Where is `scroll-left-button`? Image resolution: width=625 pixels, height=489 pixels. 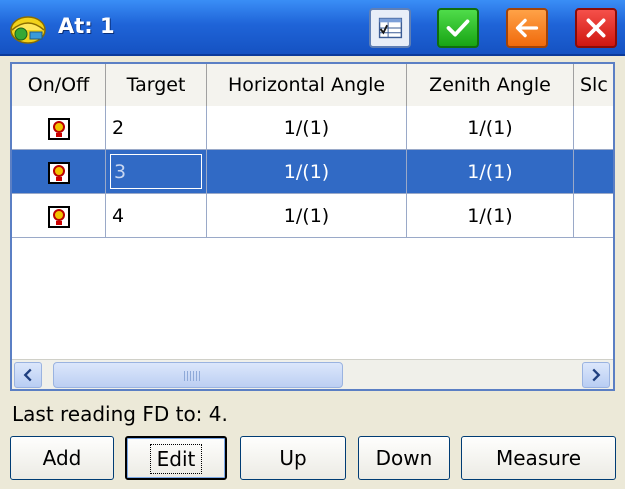 scroll-left-button is located at coordinates (28, 375).